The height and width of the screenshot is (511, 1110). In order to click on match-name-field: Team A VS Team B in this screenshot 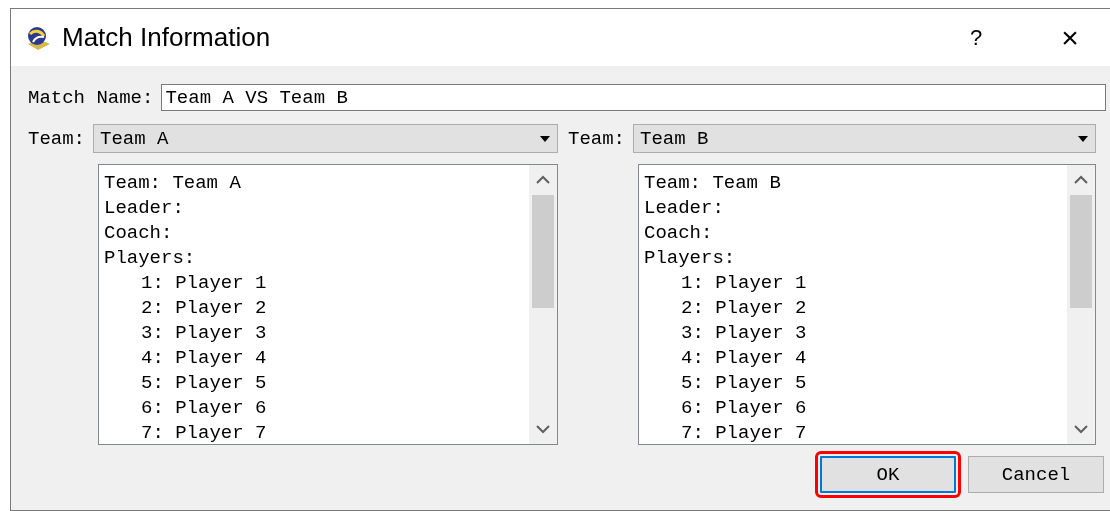, I will do `click(633, 97)`.